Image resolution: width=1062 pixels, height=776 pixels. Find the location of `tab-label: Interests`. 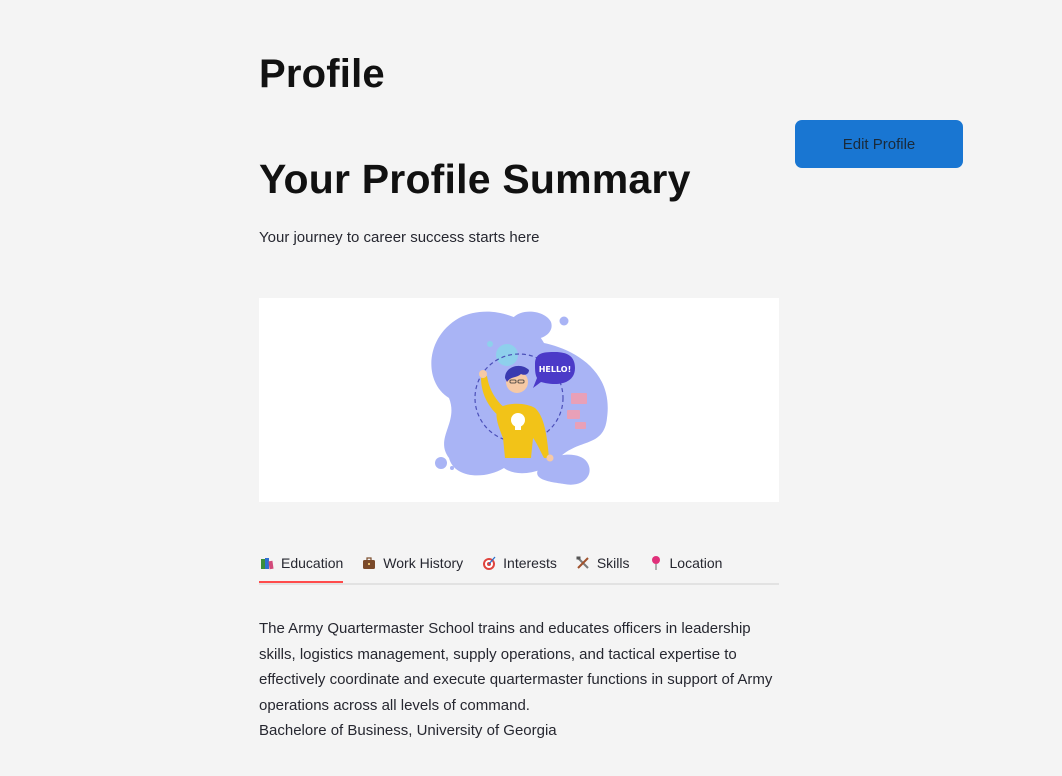

tab-label: Interests is located at coordinates (530, 562).